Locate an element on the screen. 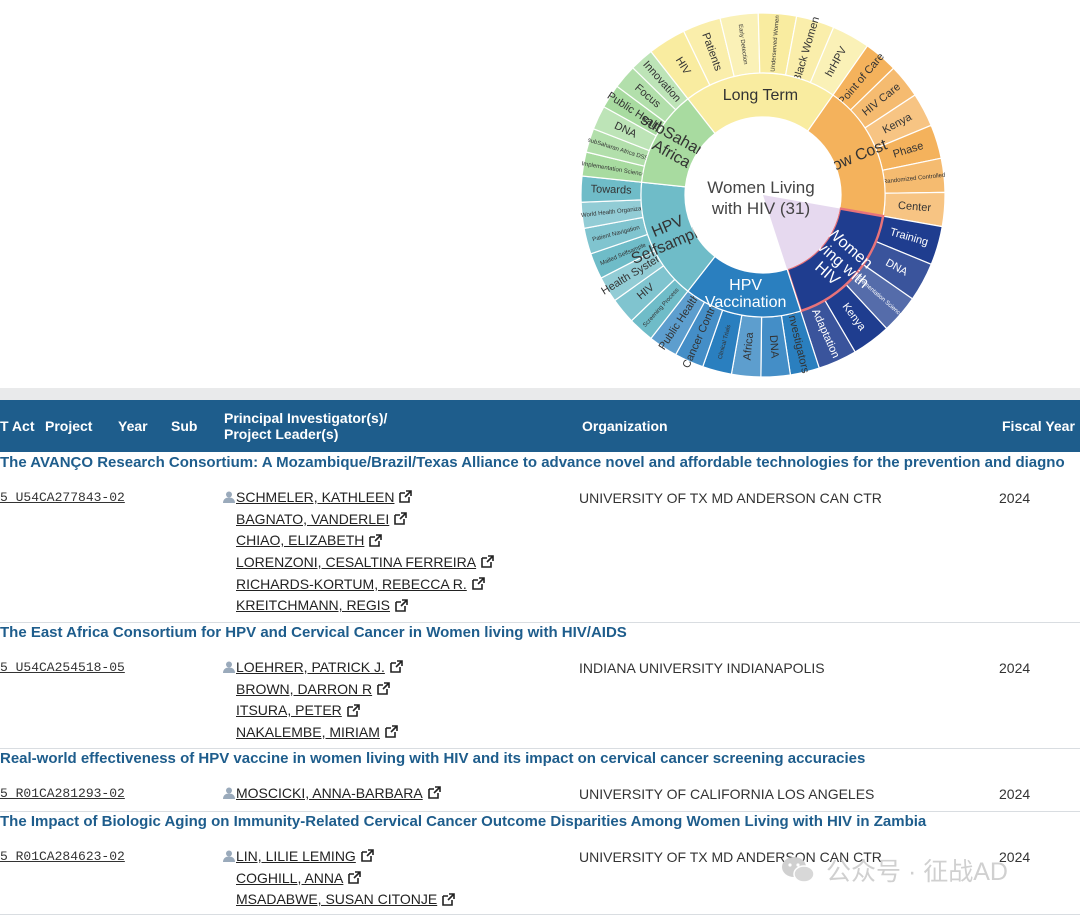 Image resolution: width=1080 pixels, height=915 pixels. pi-entry: LOEHRER, PATRICK J. is located at coordinates (312, 667).